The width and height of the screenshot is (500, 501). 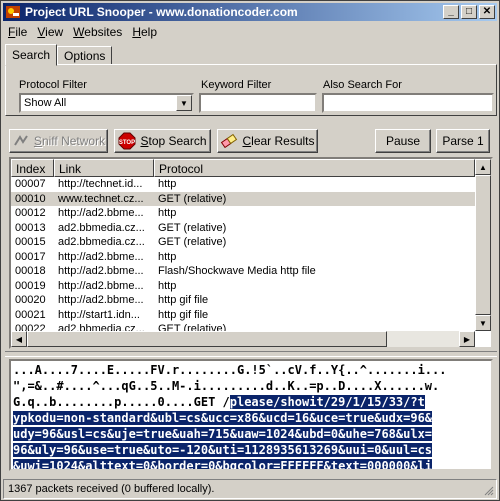 What do you see at coordinates (243, 242) in the screenshot?
I see `table-row: 00015 ad2.bbmedia.cz... GET (relative)` at bounding box center [243, 242].